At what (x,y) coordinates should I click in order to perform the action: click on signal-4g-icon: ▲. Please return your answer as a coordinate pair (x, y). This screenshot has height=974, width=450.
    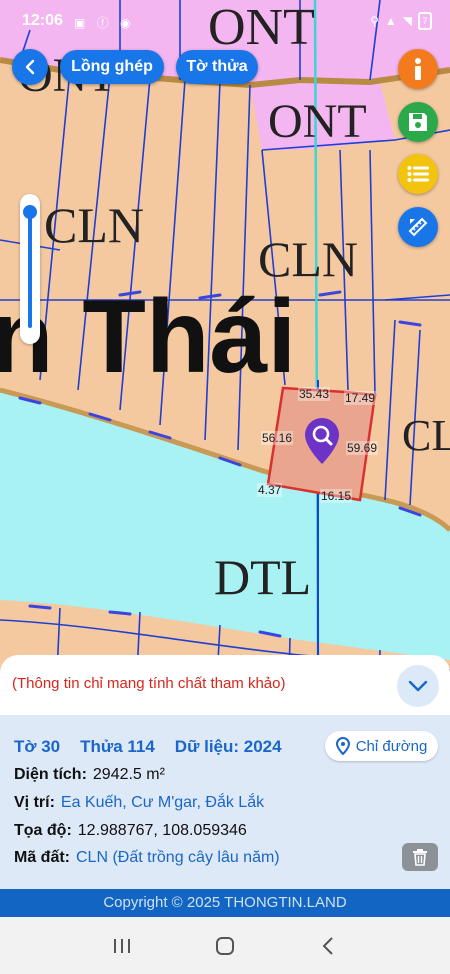
    Looking at the image, I should click on (390, 21).